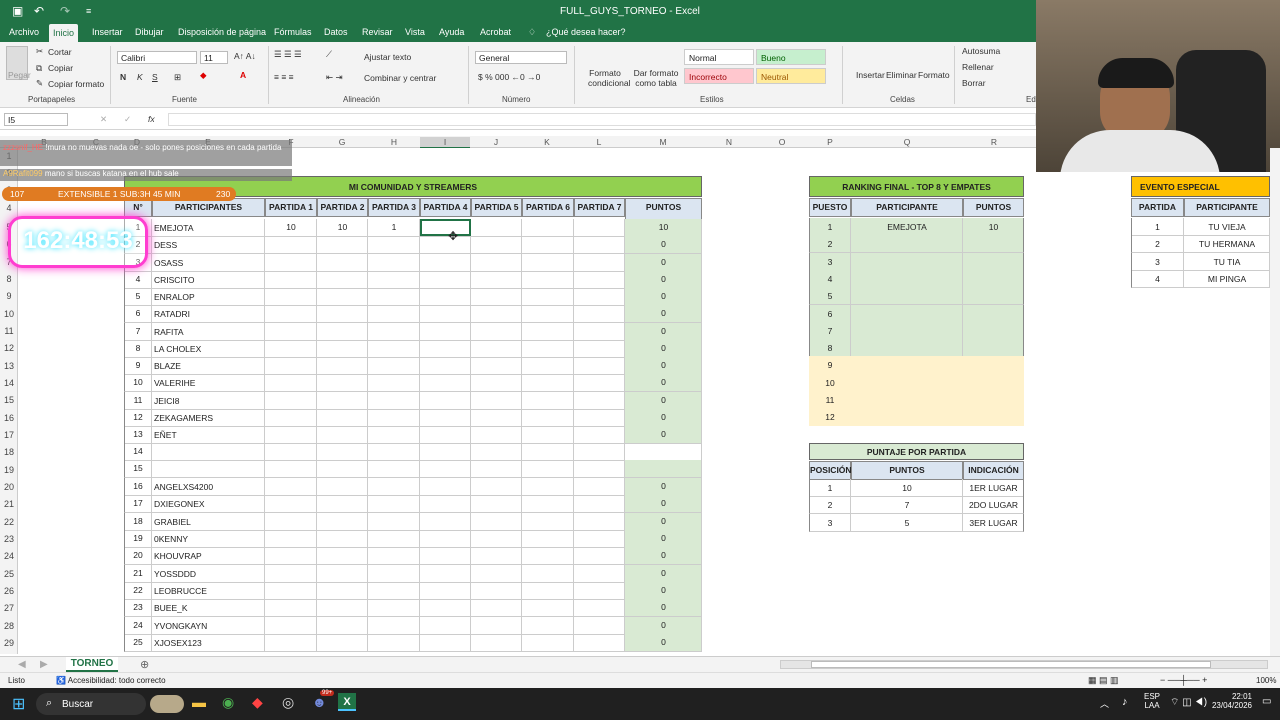 The image size is (1280, 720). What do you see at coordinates (177, 77) in the screenshot?
I see `borders-icon: ⊞` at bounding box center [177, 77].